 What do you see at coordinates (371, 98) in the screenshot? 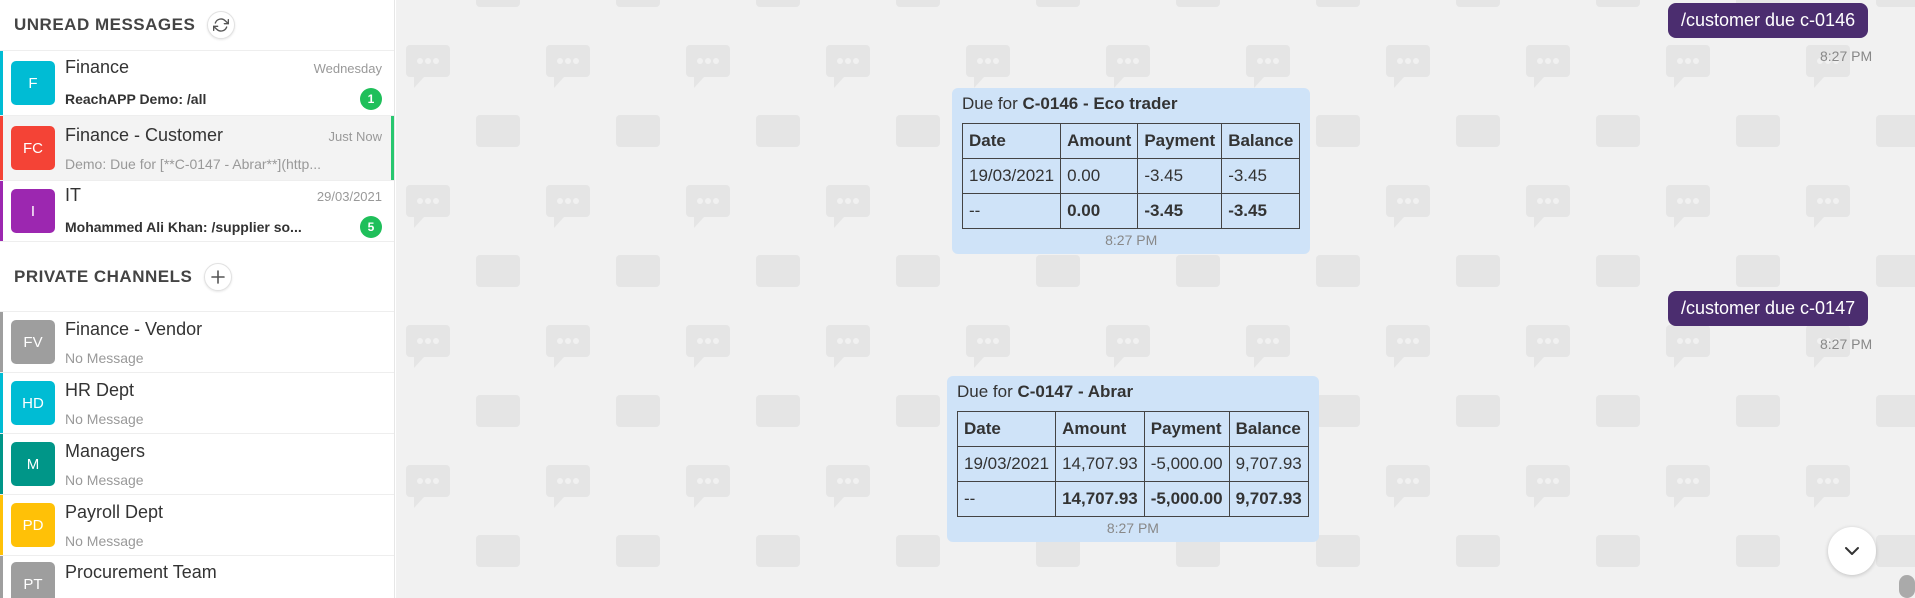
I see `unread-badge: 1` at bounding box center [371, 98].